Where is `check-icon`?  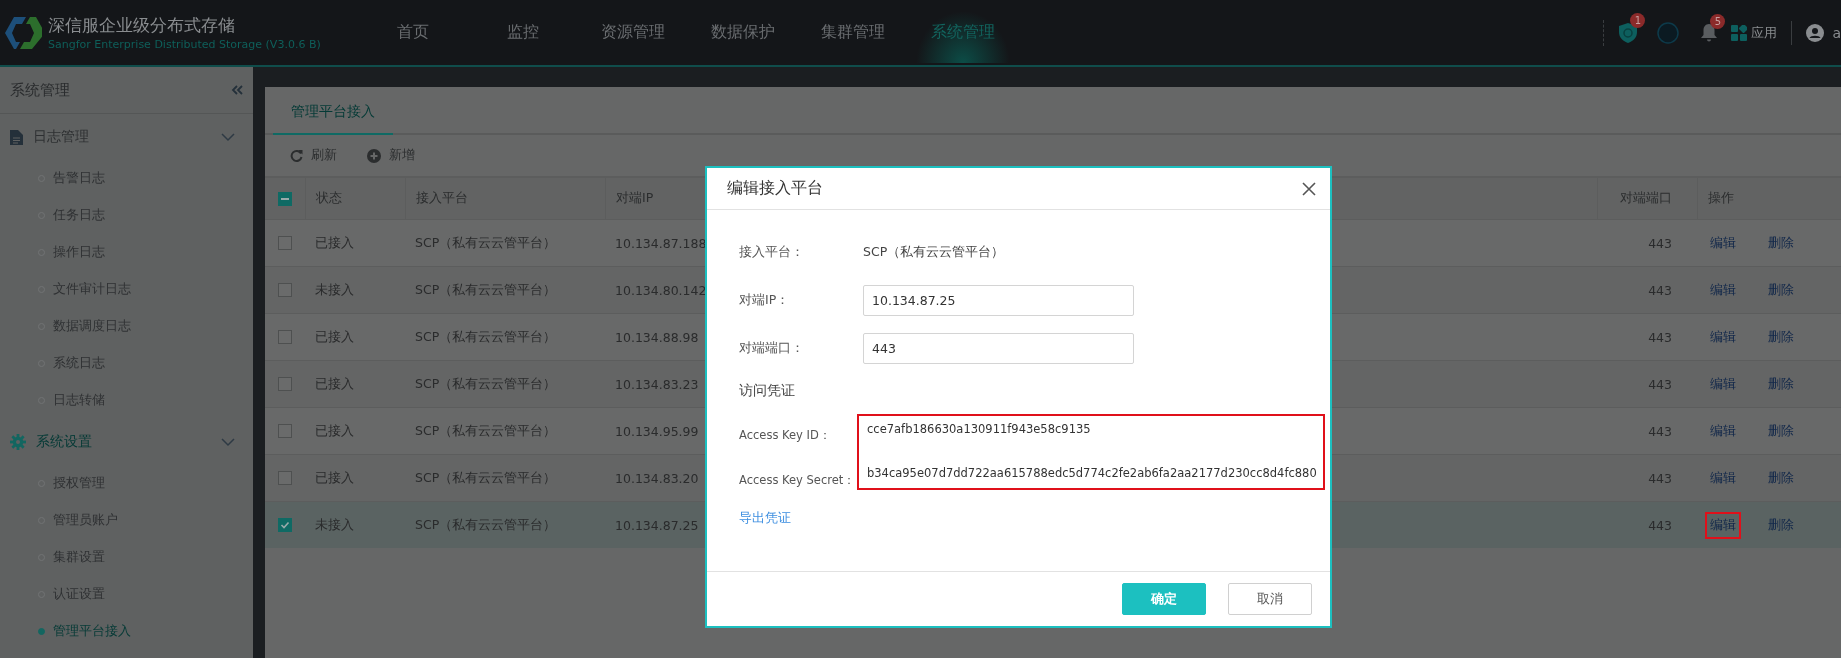
check-icon is located at coordinates (285, 525).